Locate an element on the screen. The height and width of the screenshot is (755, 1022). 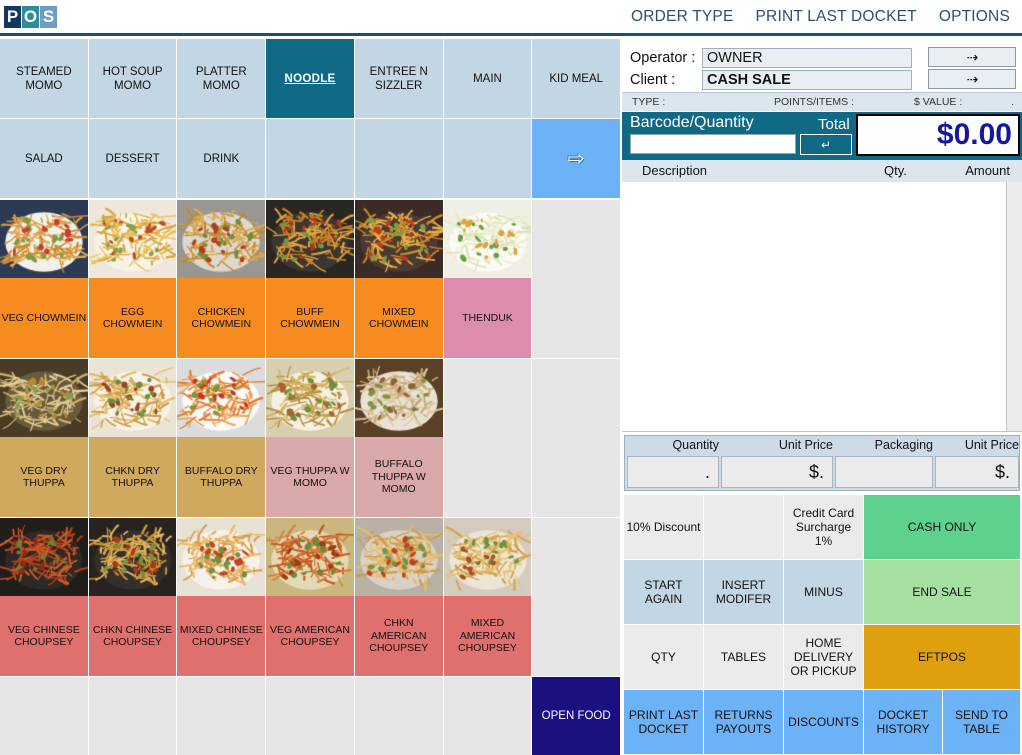
action-label: CASH ONLY is located at coordinates (942, 527).